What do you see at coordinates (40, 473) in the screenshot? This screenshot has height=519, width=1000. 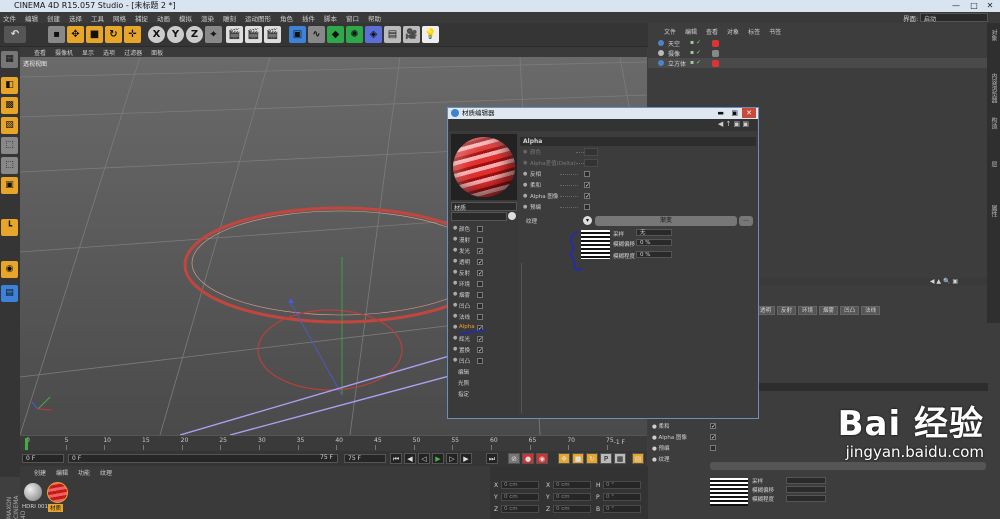 I see `material-menu-item: 创建` at bounding box center [40, 473].